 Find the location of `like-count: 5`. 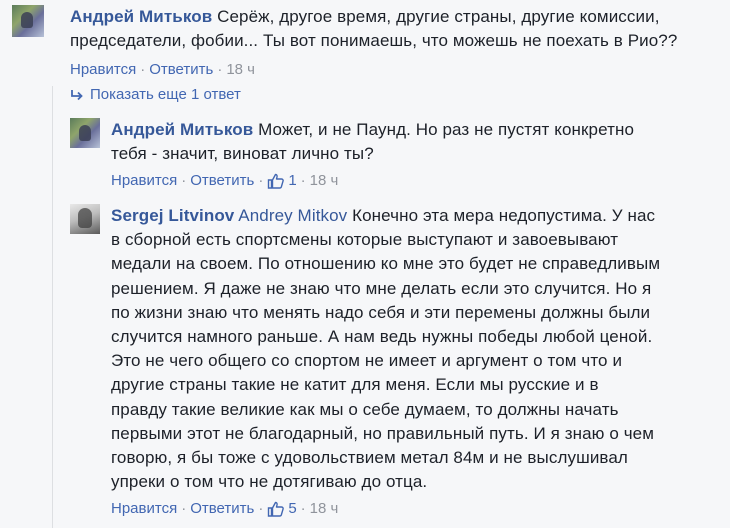

like-count: 5 is located at coordinates (282, 509).